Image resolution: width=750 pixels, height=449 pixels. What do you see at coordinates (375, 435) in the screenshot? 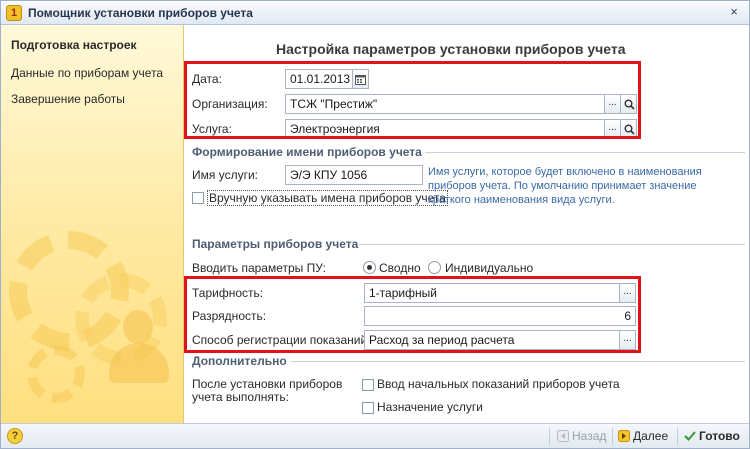
I see `bottom-command-bar: ? Назад Далее Готово` at bounding box center [375, 435].